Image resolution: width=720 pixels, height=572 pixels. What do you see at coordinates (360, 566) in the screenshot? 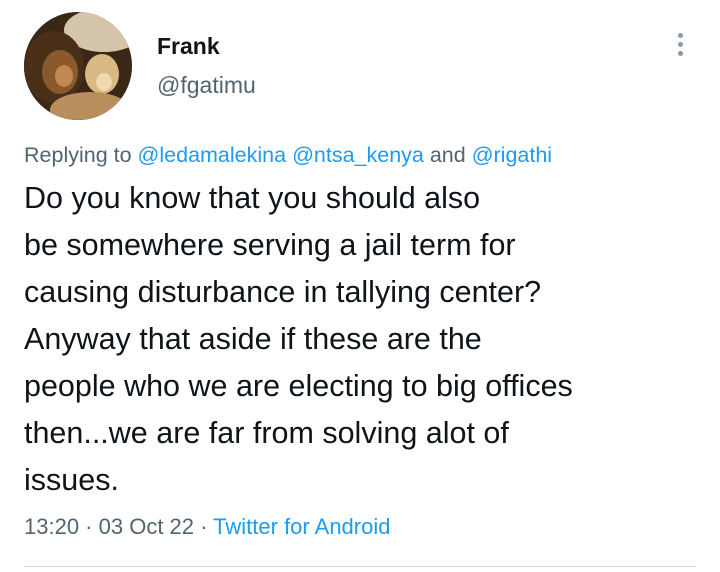
I see `divider` at bounding box center [360, 566].